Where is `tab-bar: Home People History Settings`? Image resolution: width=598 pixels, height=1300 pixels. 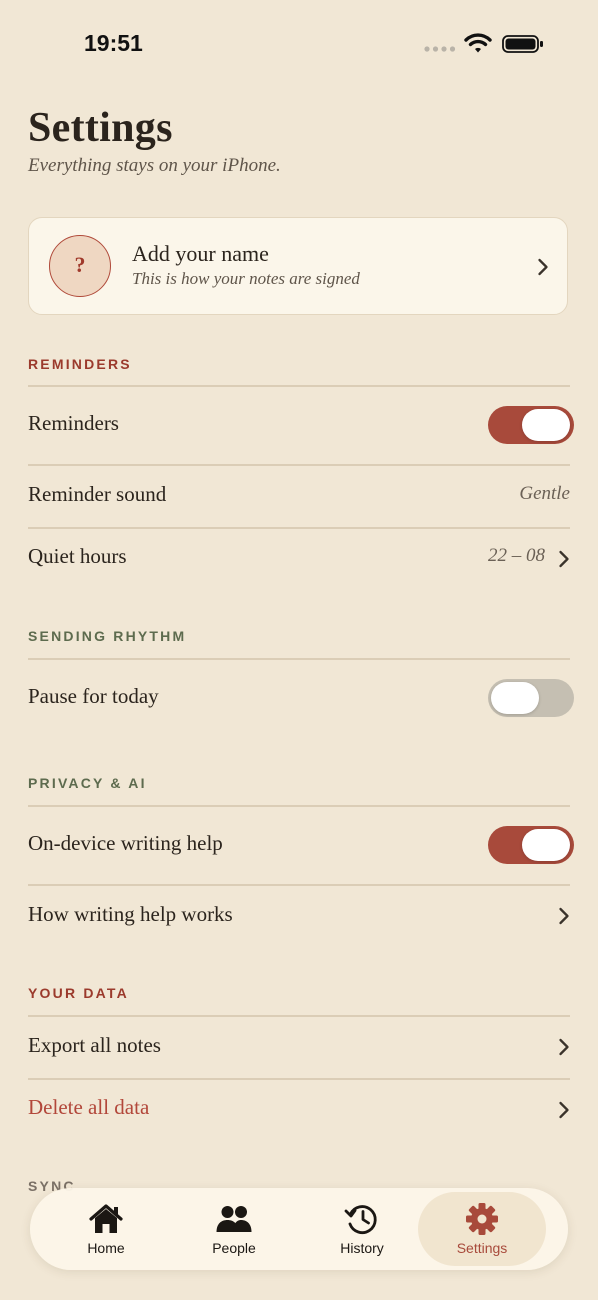
tab-bar: Home People History Settings is located at coordinates (299, 1229).